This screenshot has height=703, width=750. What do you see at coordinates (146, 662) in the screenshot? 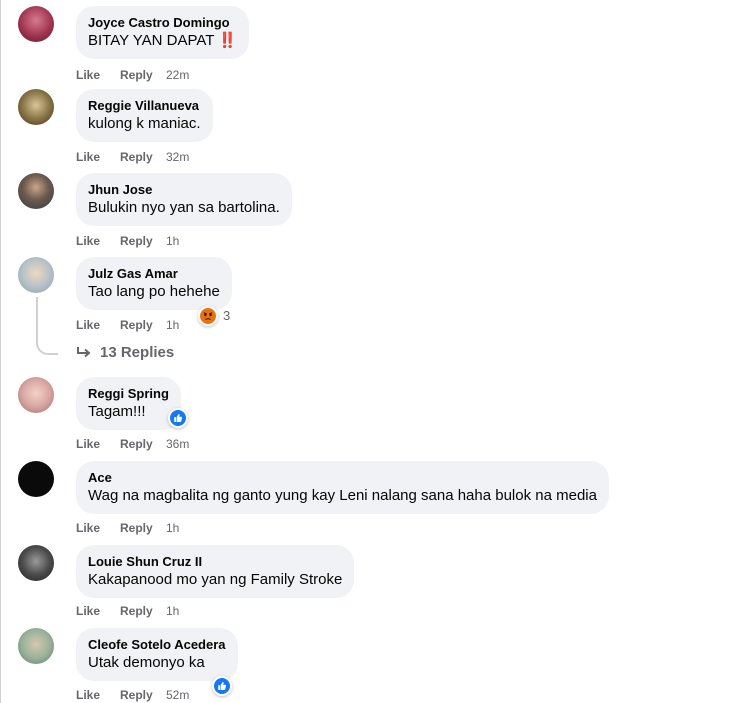
I see `comment-text: Utak demonyo ka` at bounding box center [146, 662].